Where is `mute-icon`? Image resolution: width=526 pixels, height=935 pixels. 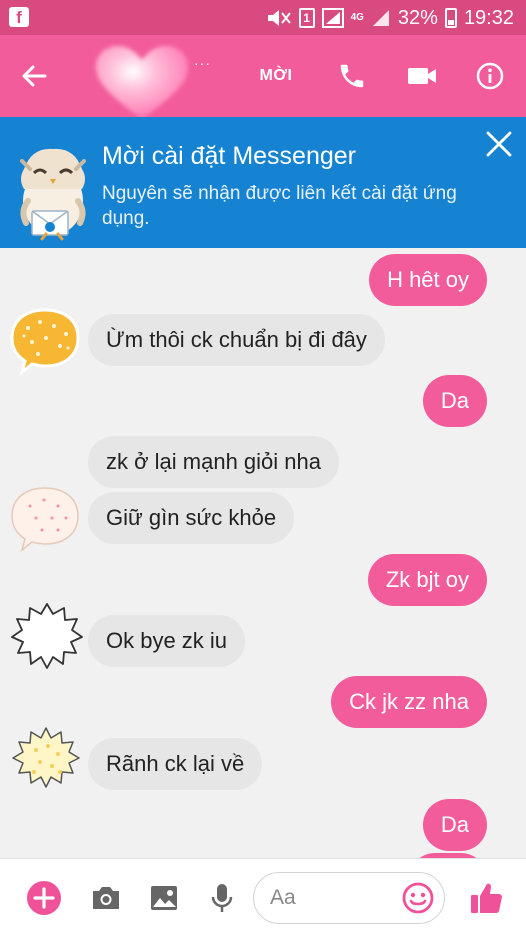
mute-icon is located at coordinates (279, 18).